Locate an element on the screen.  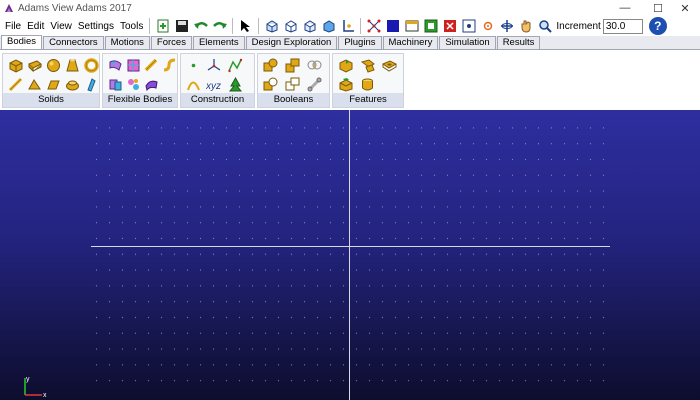
marker-tool is located at coordinates (214, 65).